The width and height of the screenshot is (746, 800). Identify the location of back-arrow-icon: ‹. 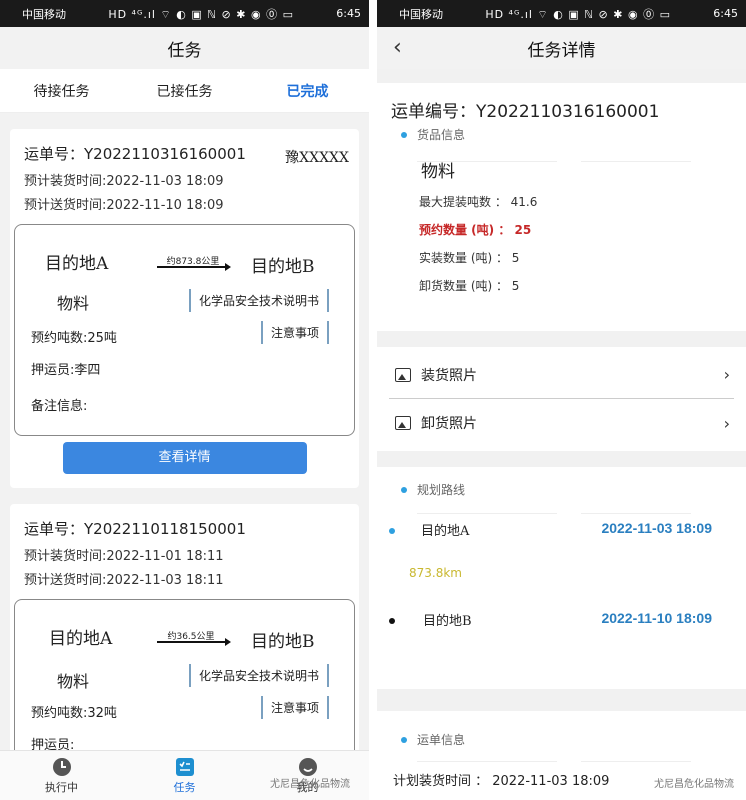
(397, 47).